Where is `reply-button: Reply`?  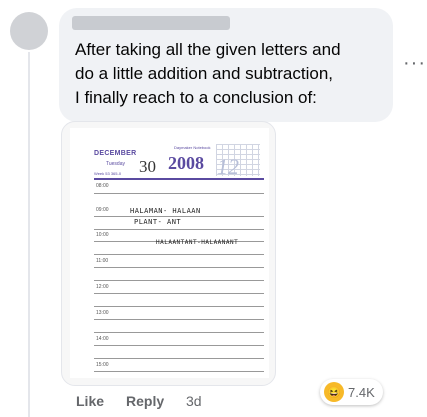
reply-button: Reply is located at coordinates (145, 401).